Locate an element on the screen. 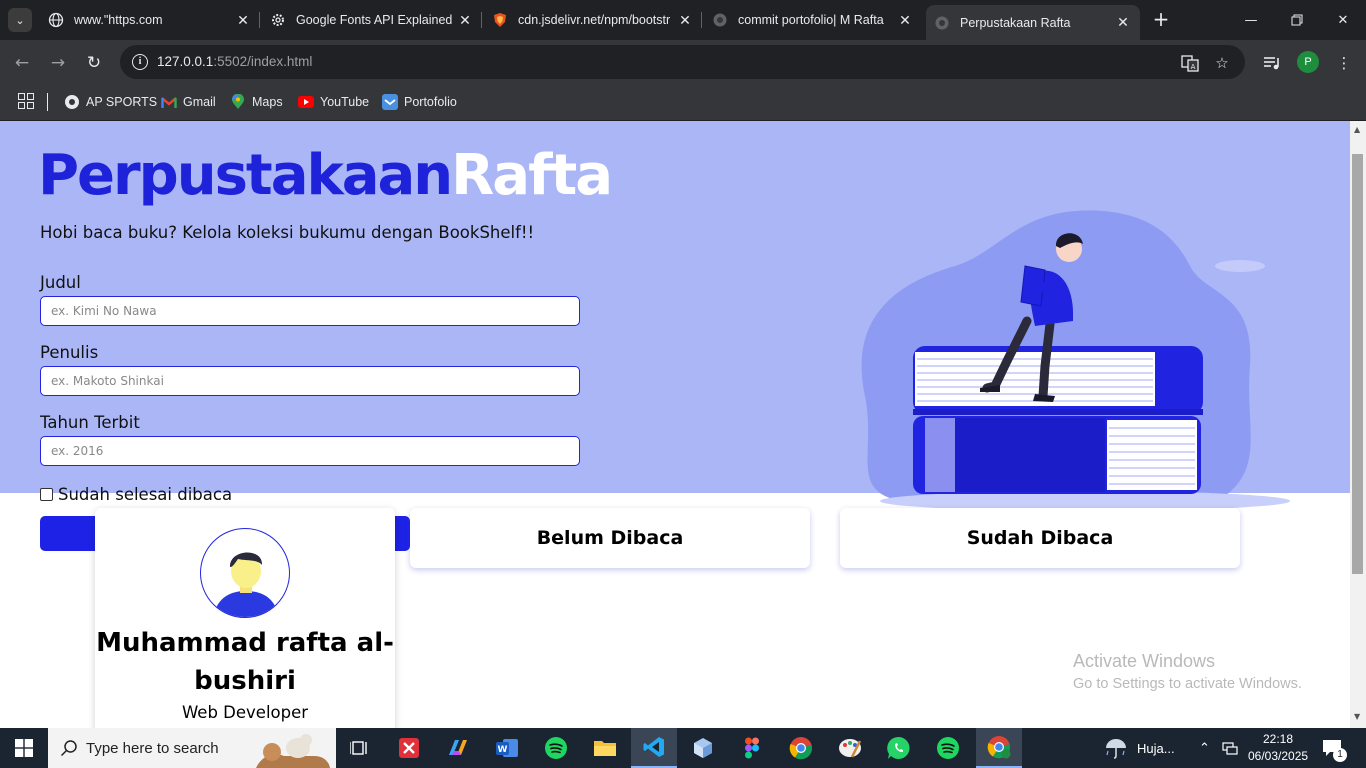  tab-title: Perpustakaan Rafta is located at coordinates (1015, 22).